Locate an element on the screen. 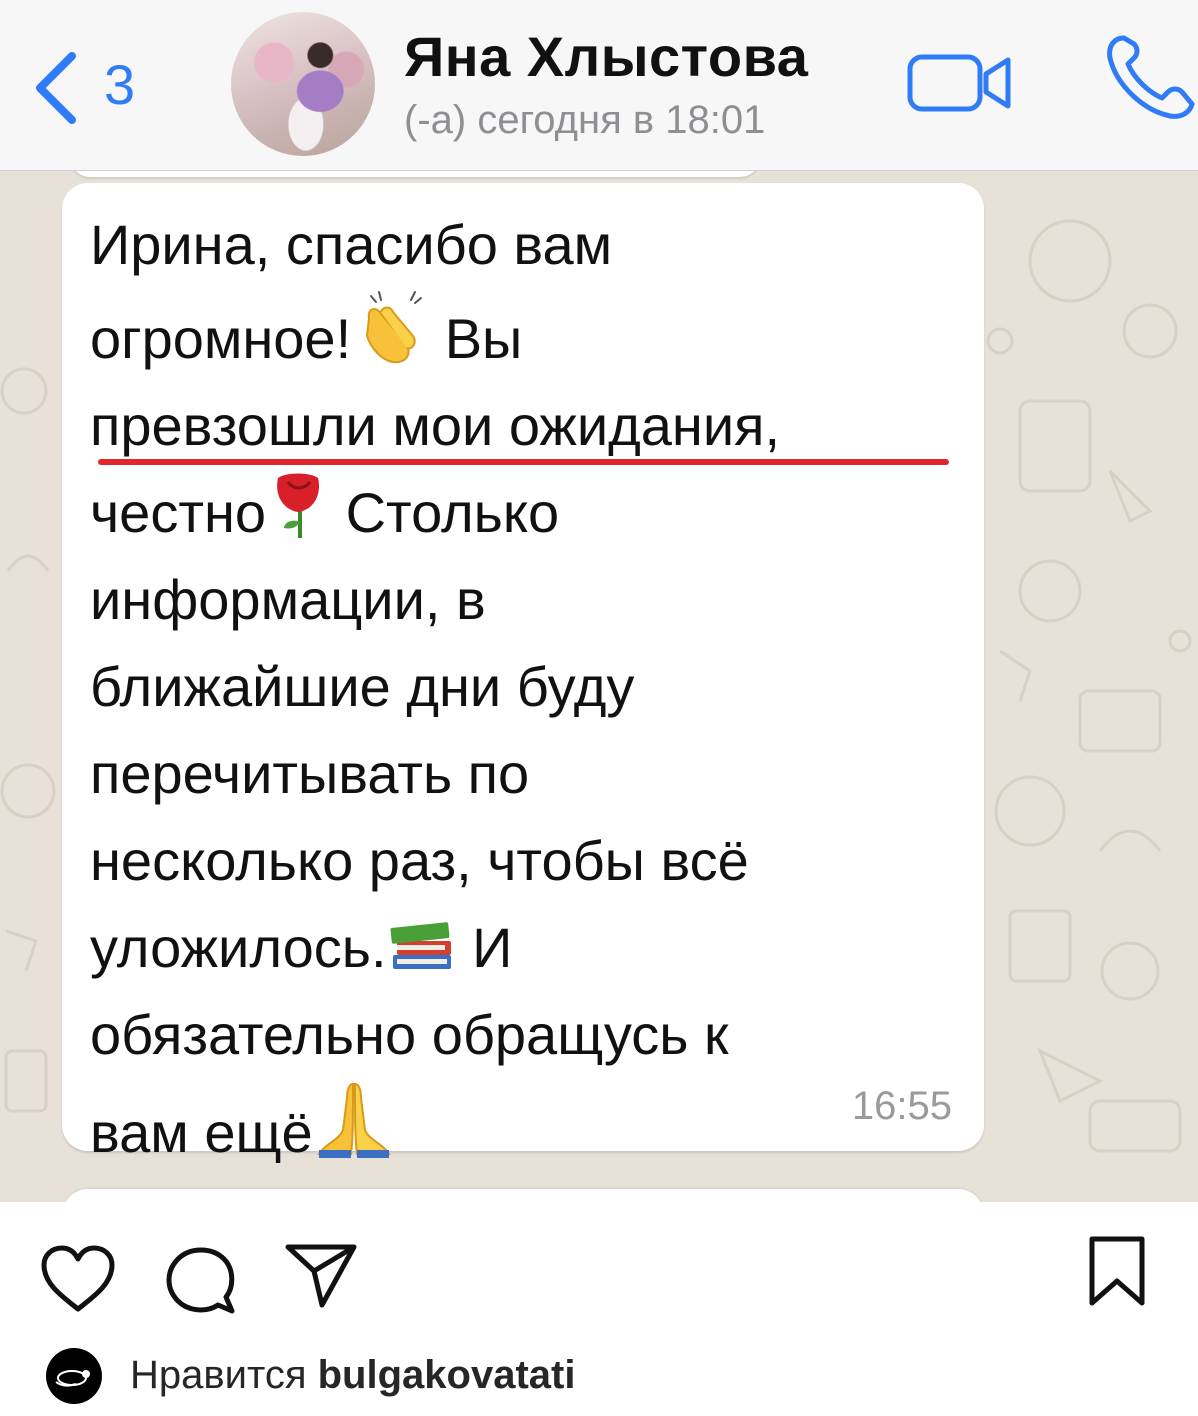 The height and width of the screenshot is (1416, 1198). message-line: вам ещё is located at coordinates (530, 1127).